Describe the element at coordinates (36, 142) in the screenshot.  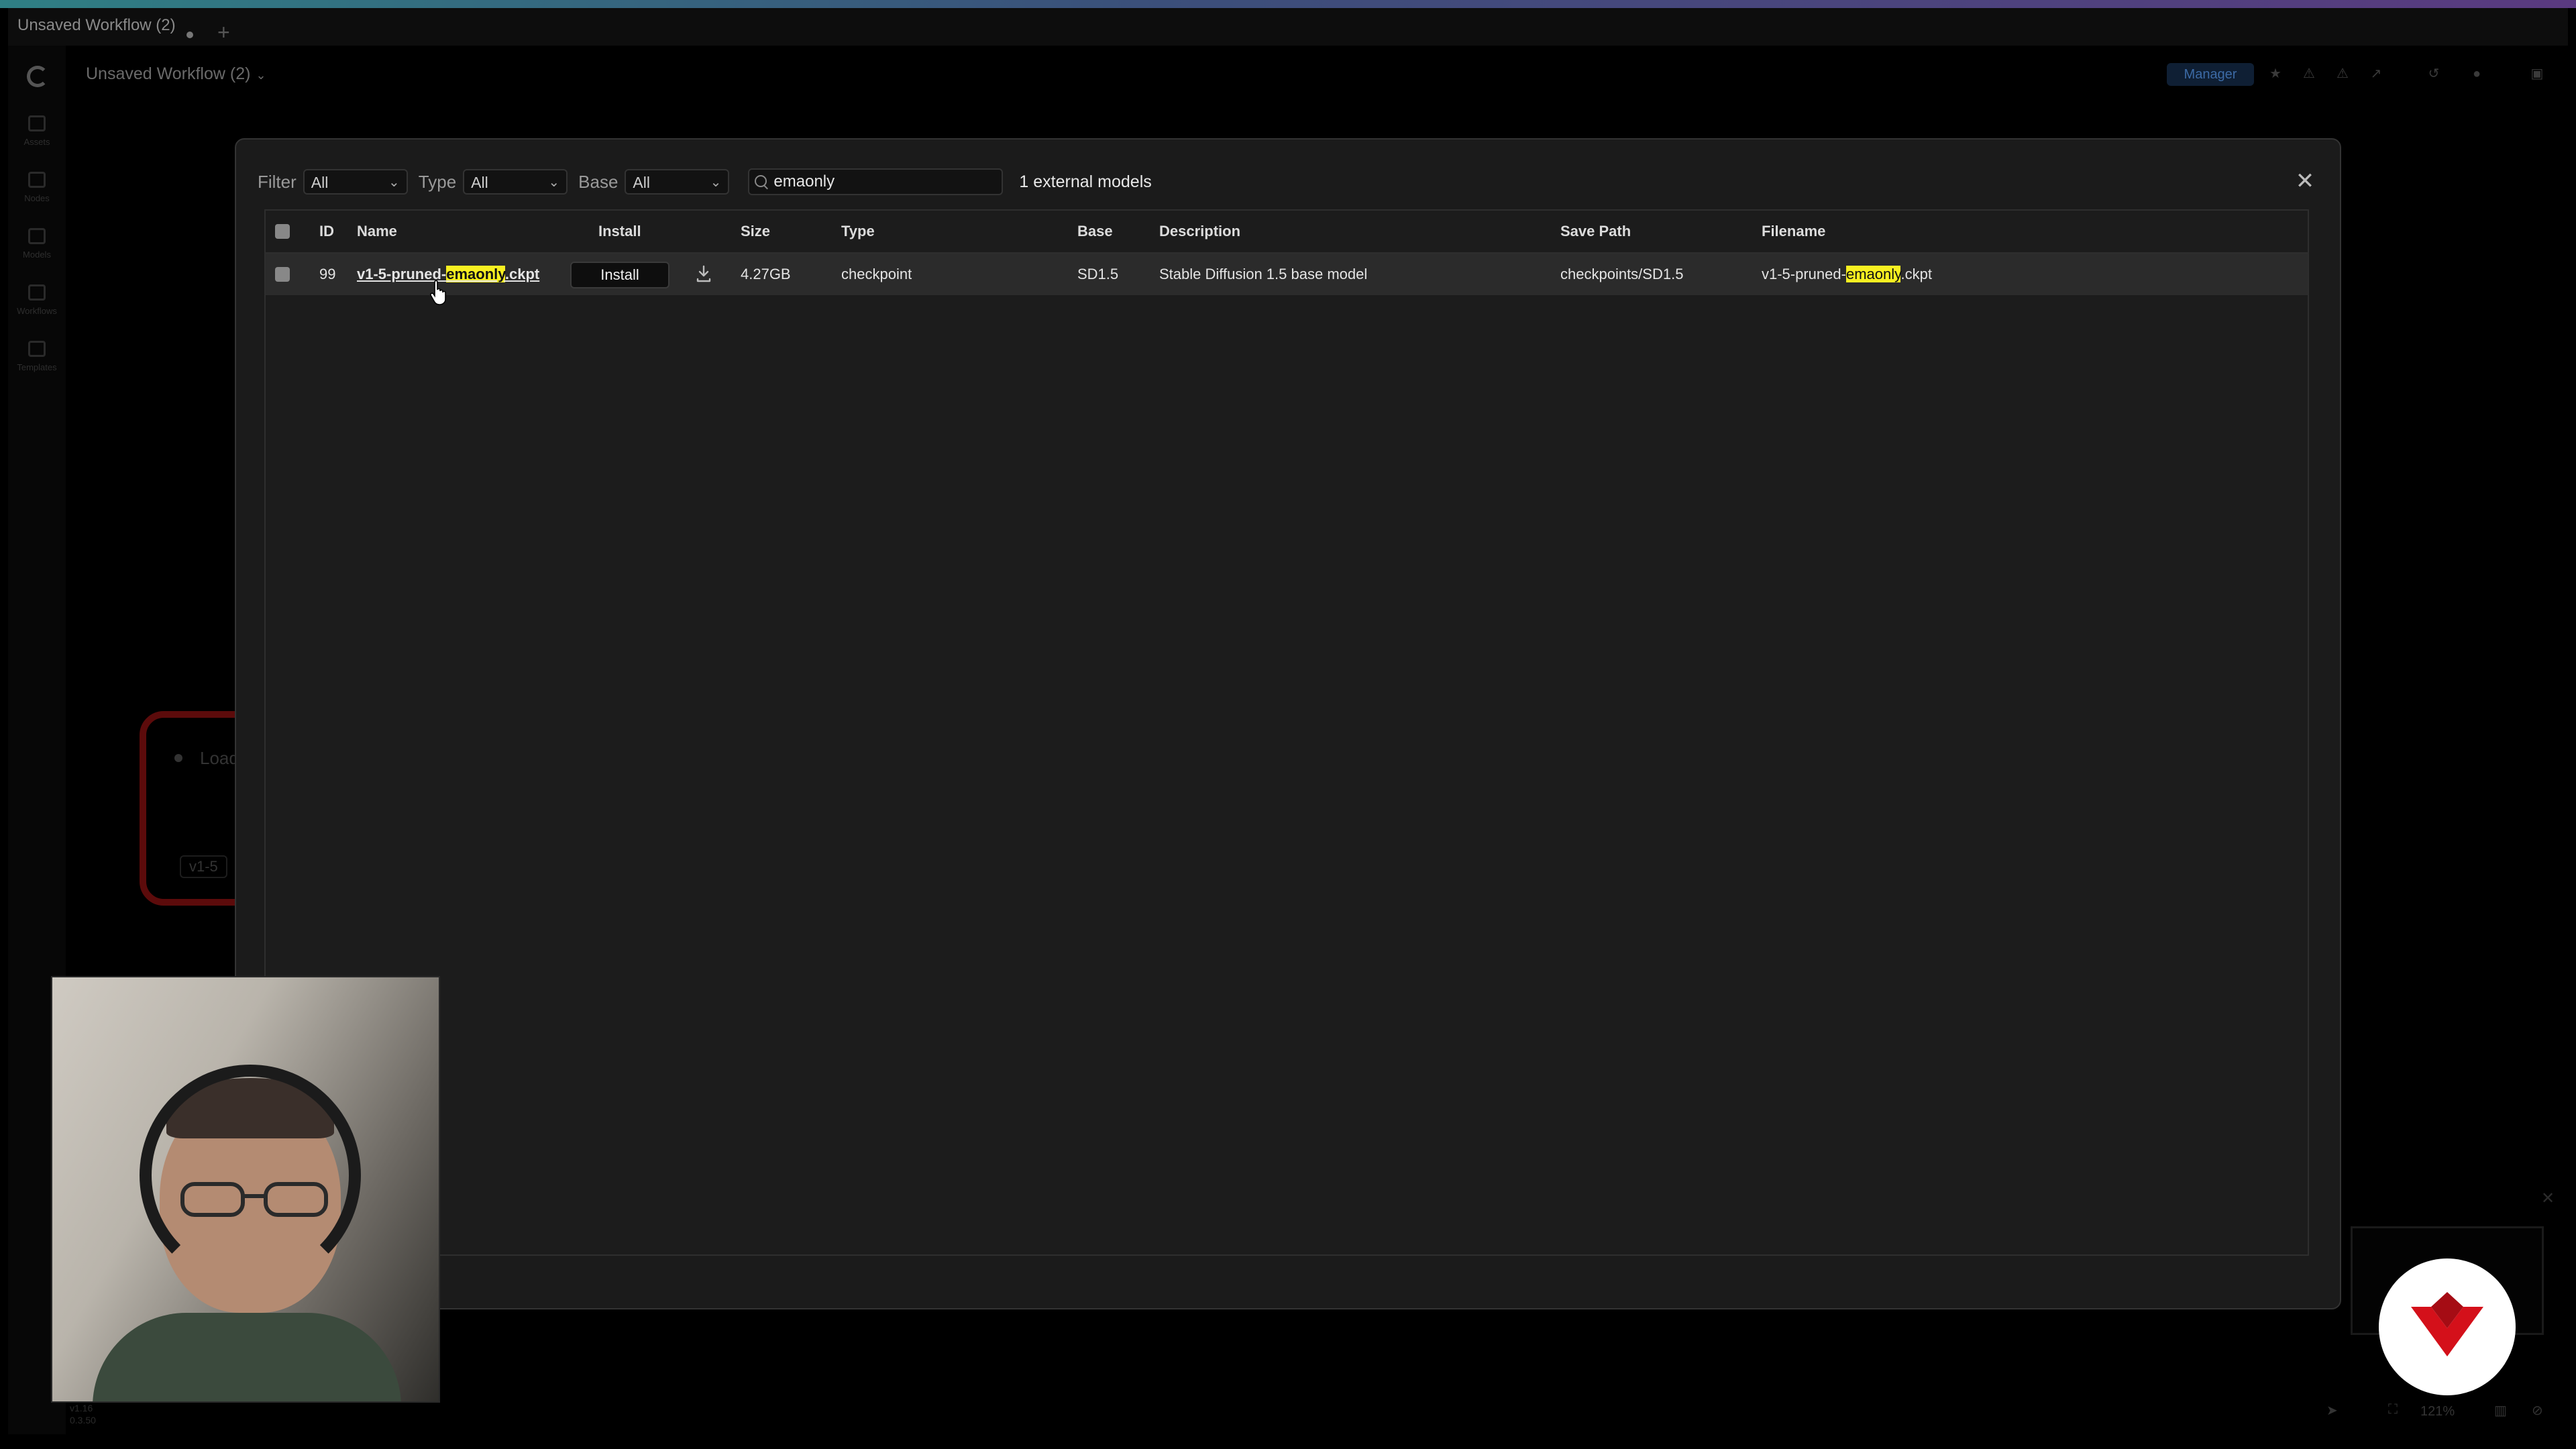
I see `sidebar-item-label: Assets` at that location.